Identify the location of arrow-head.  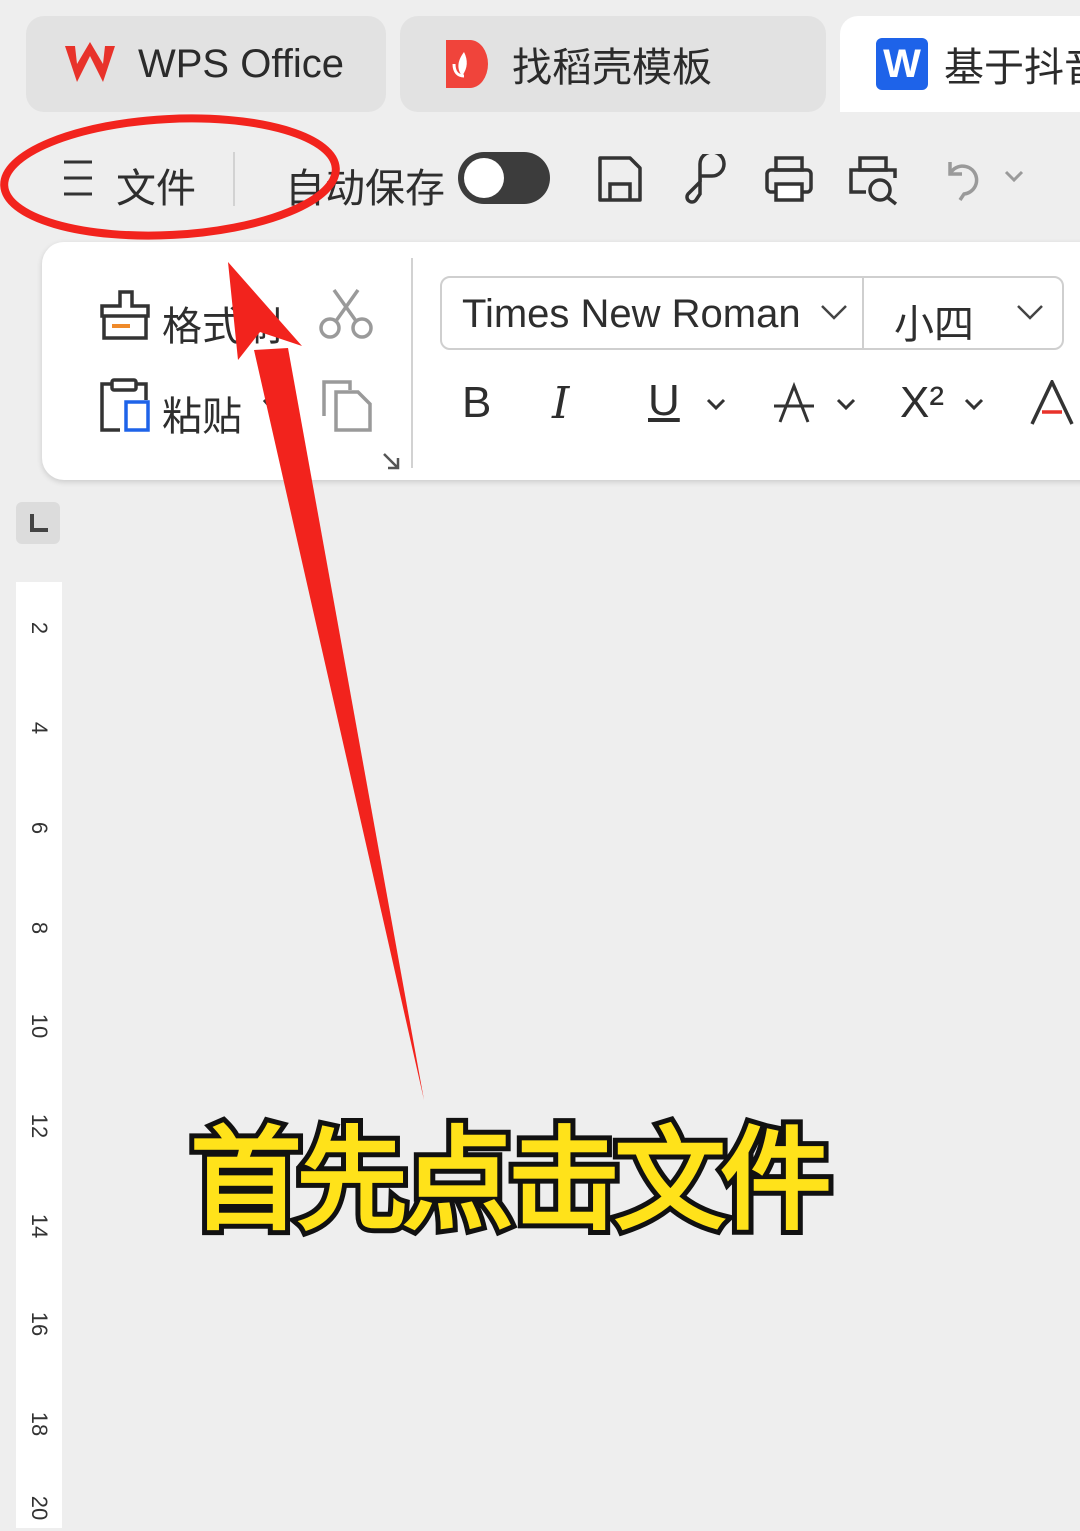
(265, 311).